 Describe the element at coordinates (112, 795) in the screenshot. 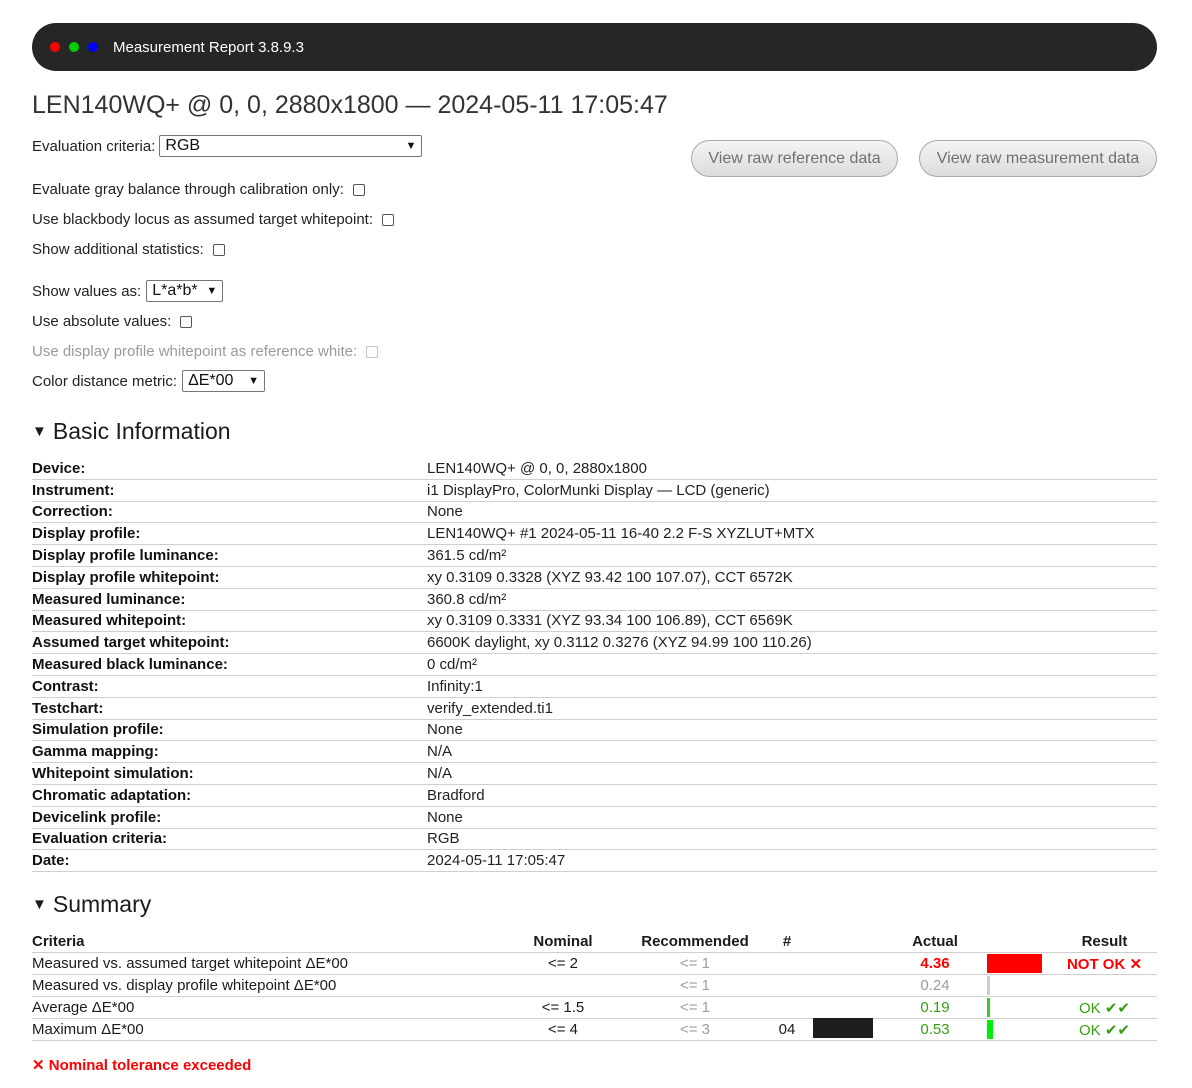

I see `info-key: Chromatic adaptation:` at that location.